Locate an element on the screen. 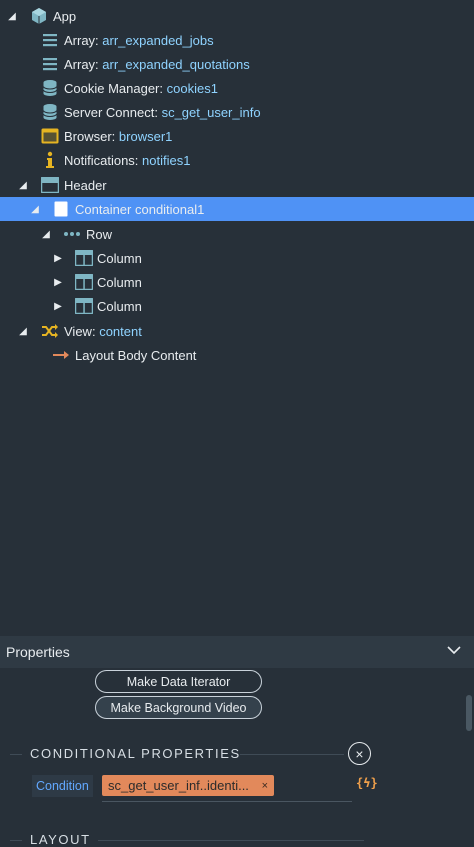 Image resolution: width=474 pixels, height=847 pixels. properties-title: Properties is located at coordinates (38, 652).